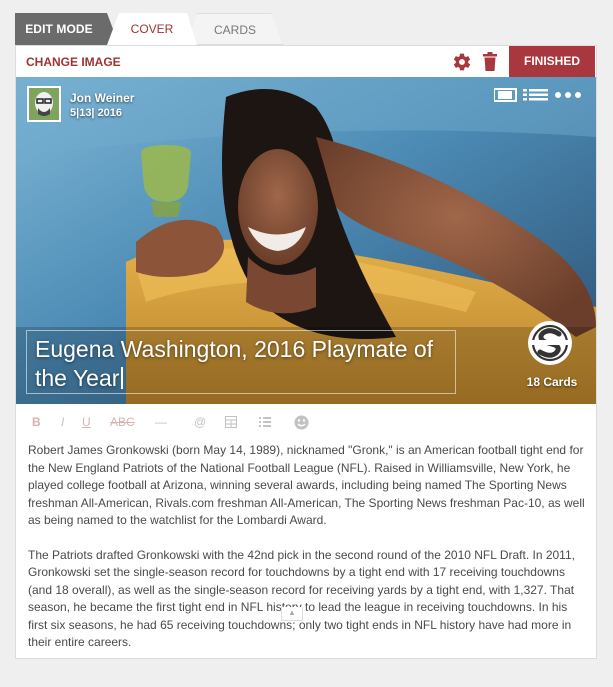 This screenshot has height=687, width=613. Describe the element at coordinates (152, 29) in the screenshot. I see `tab-cover: COVER` at that location.